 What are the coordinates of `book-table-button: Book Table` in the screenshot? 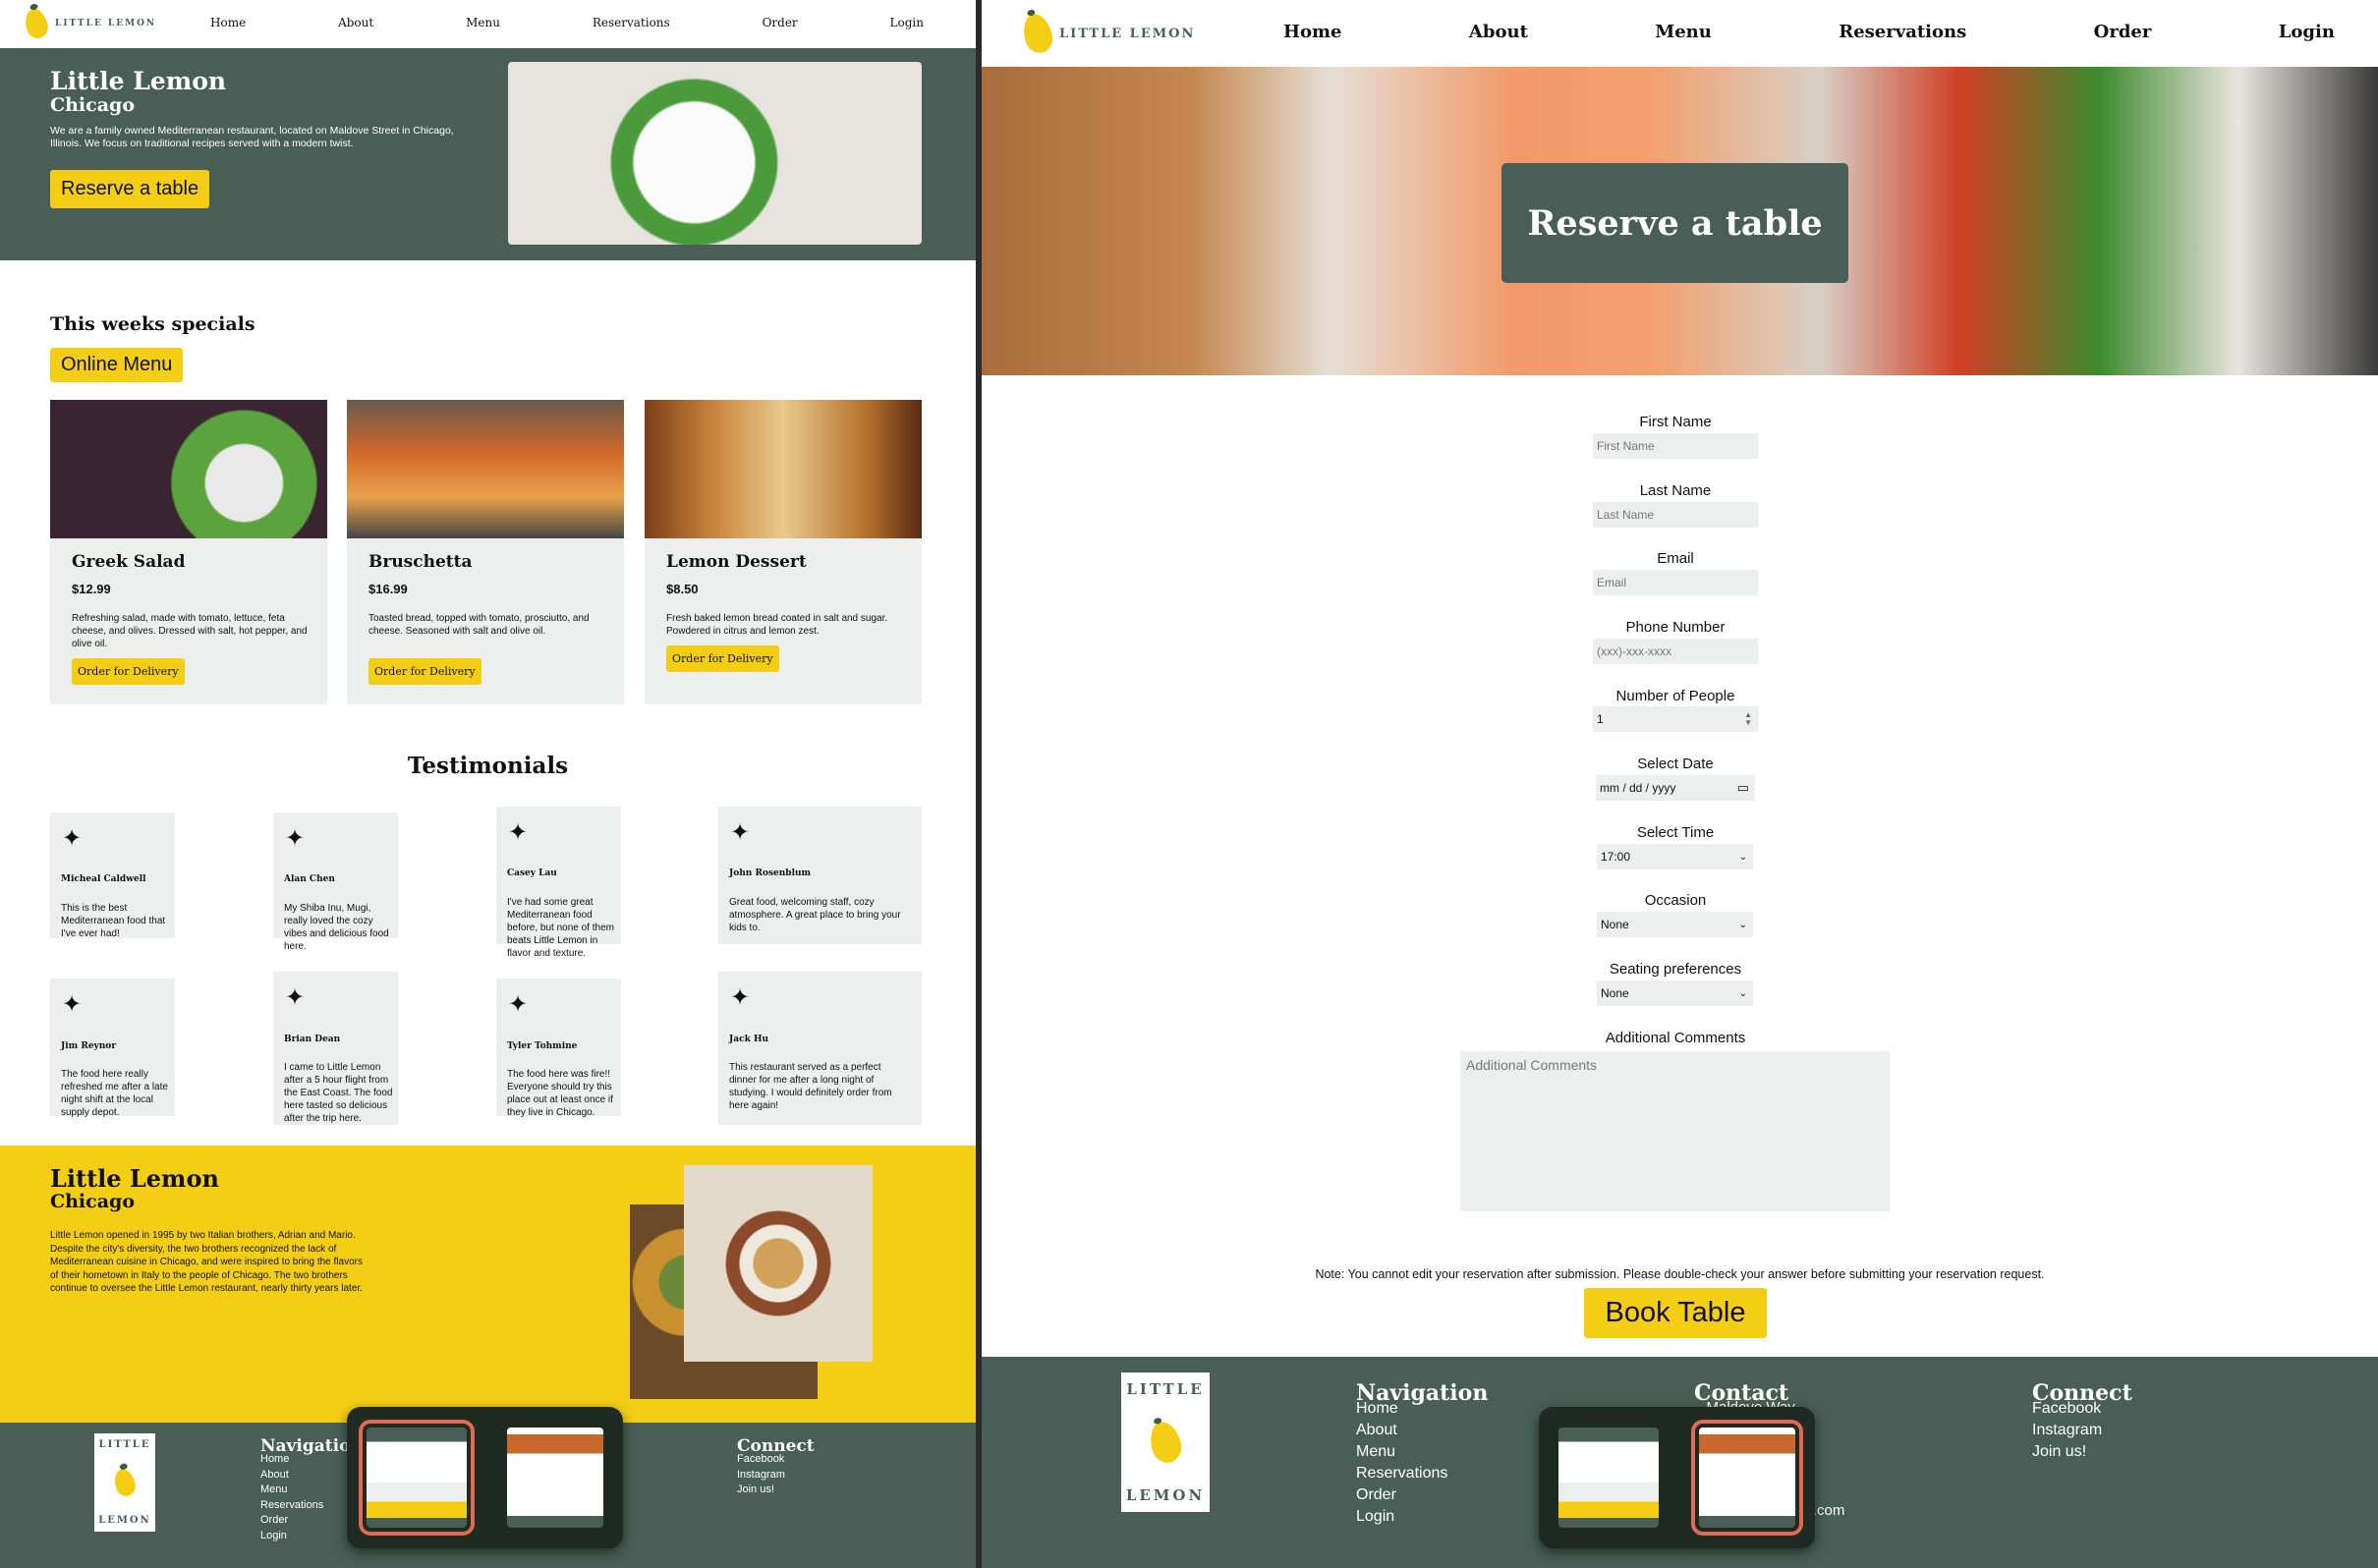 It's located at (1675, 1313).